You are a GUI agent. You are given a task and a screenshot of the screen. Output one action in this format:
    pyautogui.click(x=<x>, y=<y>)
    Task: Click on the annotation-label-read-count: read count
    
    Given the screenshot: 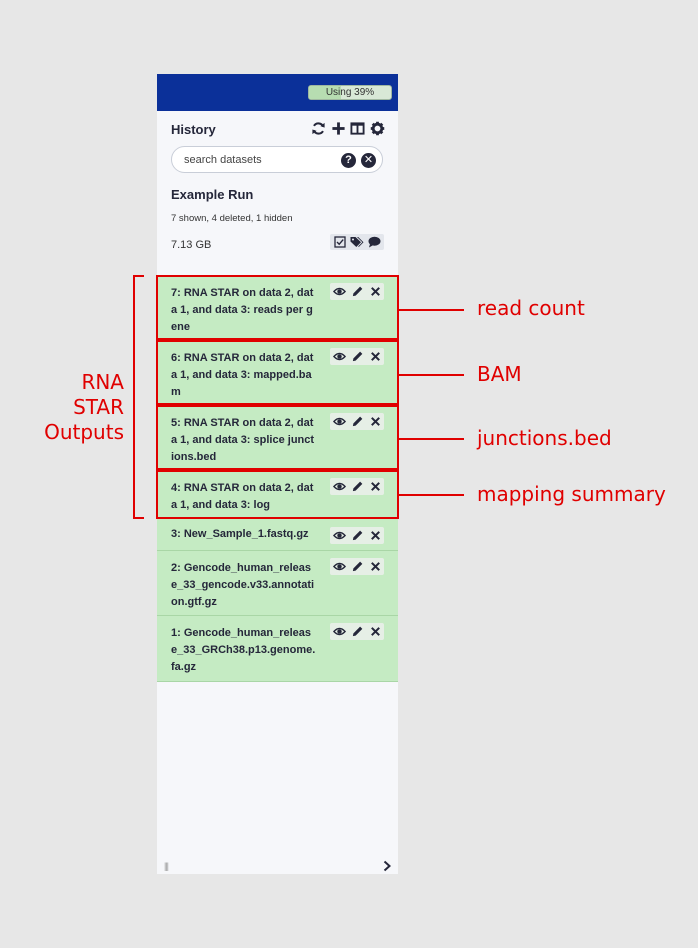 What is the action you would take?
    pyautogui.click(x=531, y=308)
    